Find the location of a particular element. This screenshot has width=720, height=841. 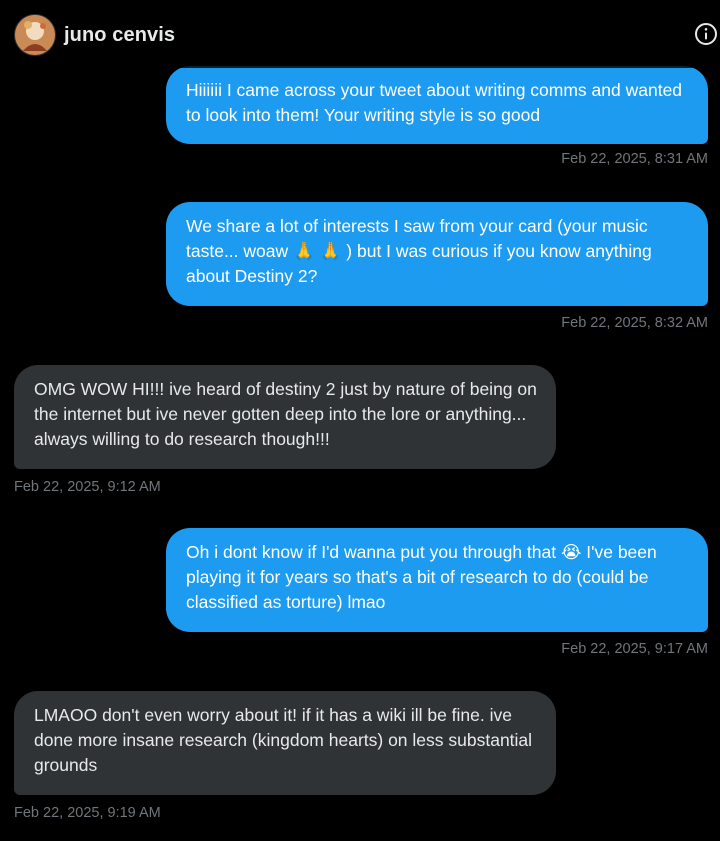

info-icon is located at coordinates (706, 34).